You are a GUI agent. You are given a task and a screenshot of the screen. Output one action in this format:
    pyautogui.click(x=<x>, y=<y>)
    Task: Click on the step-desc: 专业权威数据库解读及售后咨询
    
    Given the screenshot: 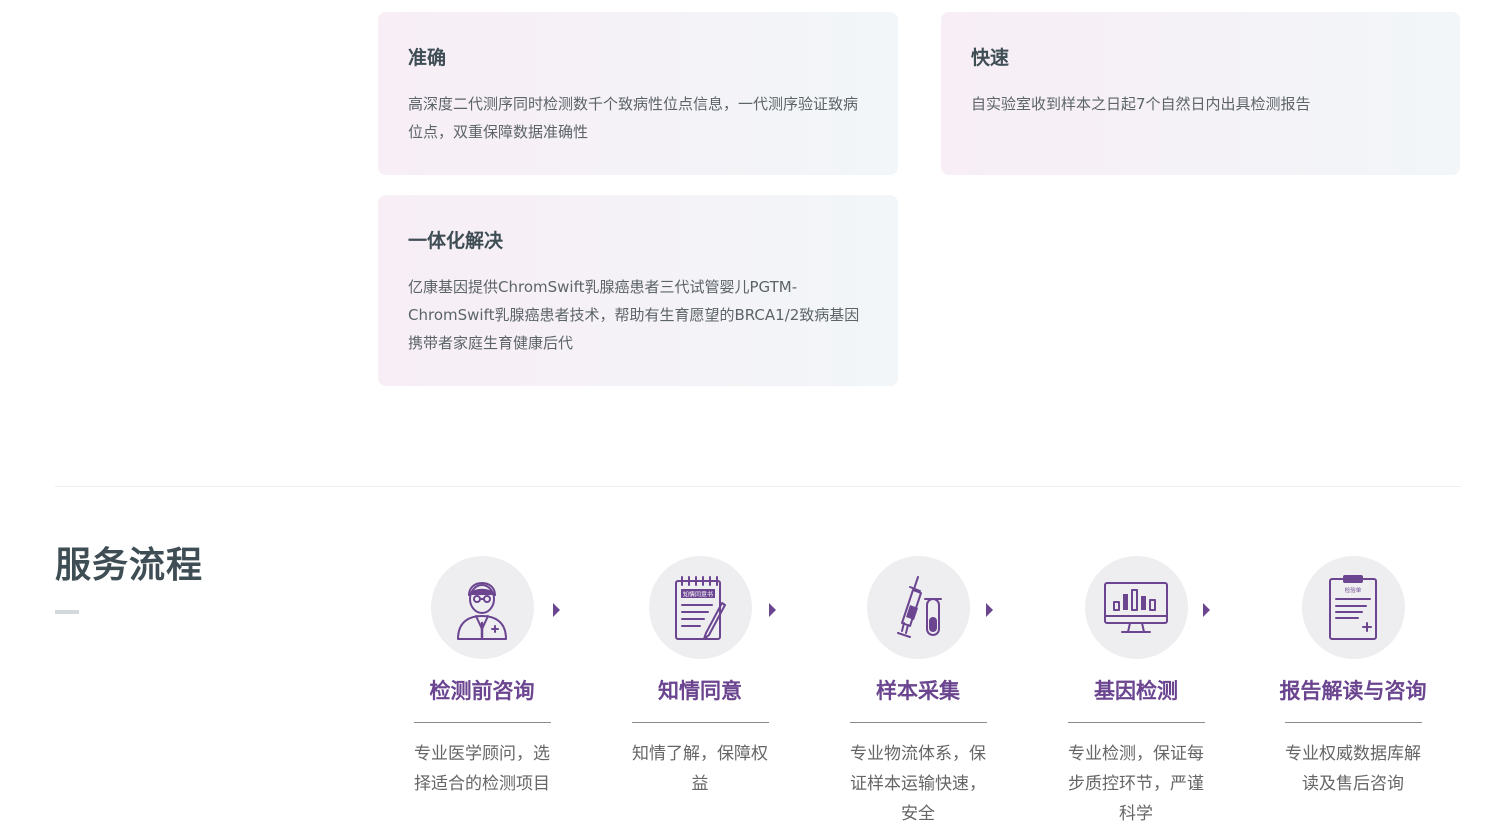 What is the action you would take?
    pyautogui.click(x=1353, y=769)
    